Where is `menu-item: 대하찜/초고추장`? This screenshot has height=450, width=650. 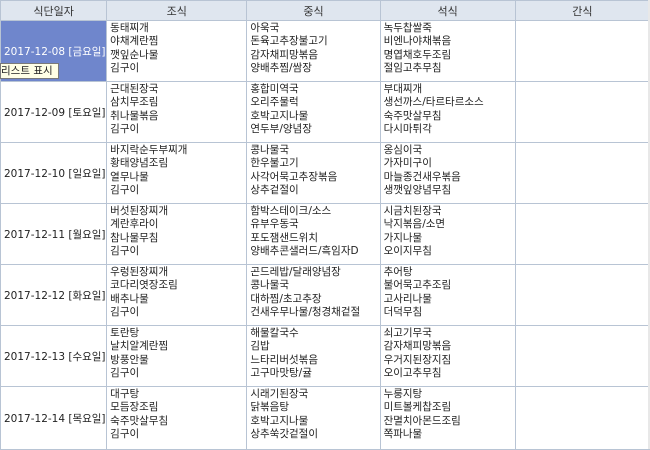 menu-item: 대하찜/초고추장 is located at coordinates (286, 298).